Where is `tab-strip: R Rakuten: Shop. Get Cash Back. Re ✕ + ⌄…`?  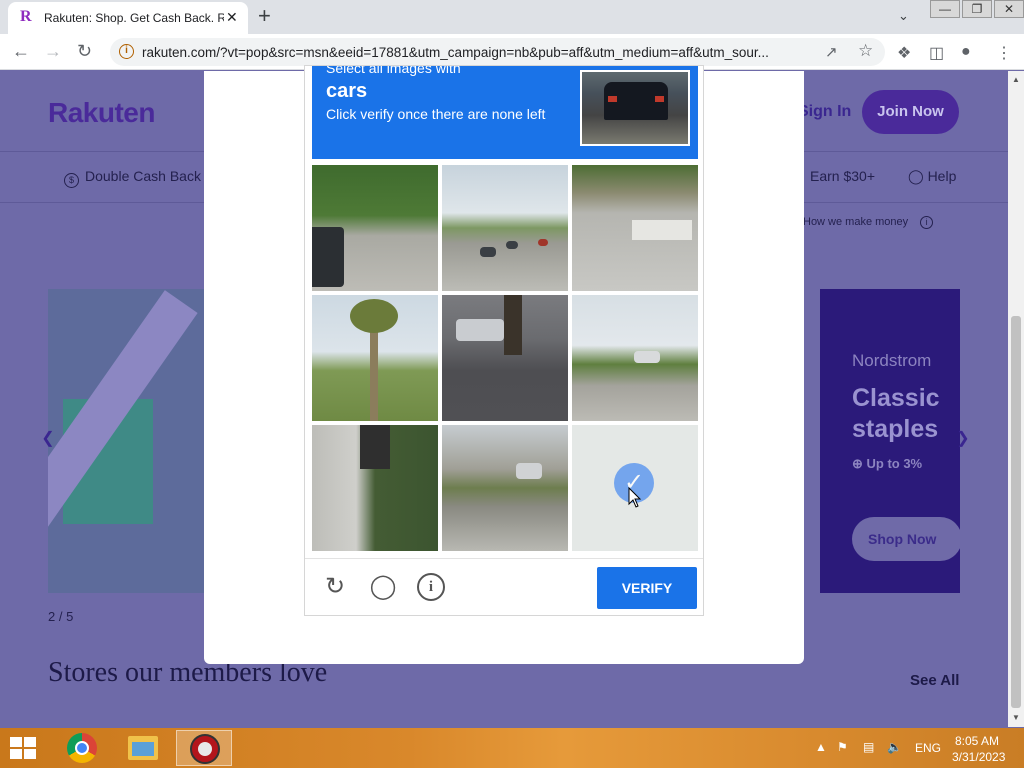 tab-strip: R Rakuten: Shop. Get Cash Back. Re ✕ + ⌄… is located at coordinates (512, 17).